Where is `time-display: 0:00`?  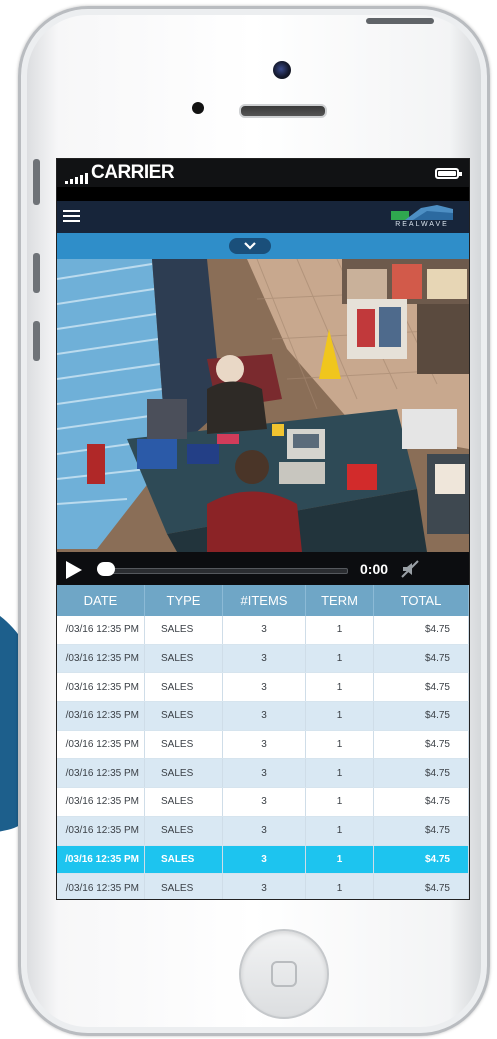
time-display: 0:00 is located at coordinates (374, 569).